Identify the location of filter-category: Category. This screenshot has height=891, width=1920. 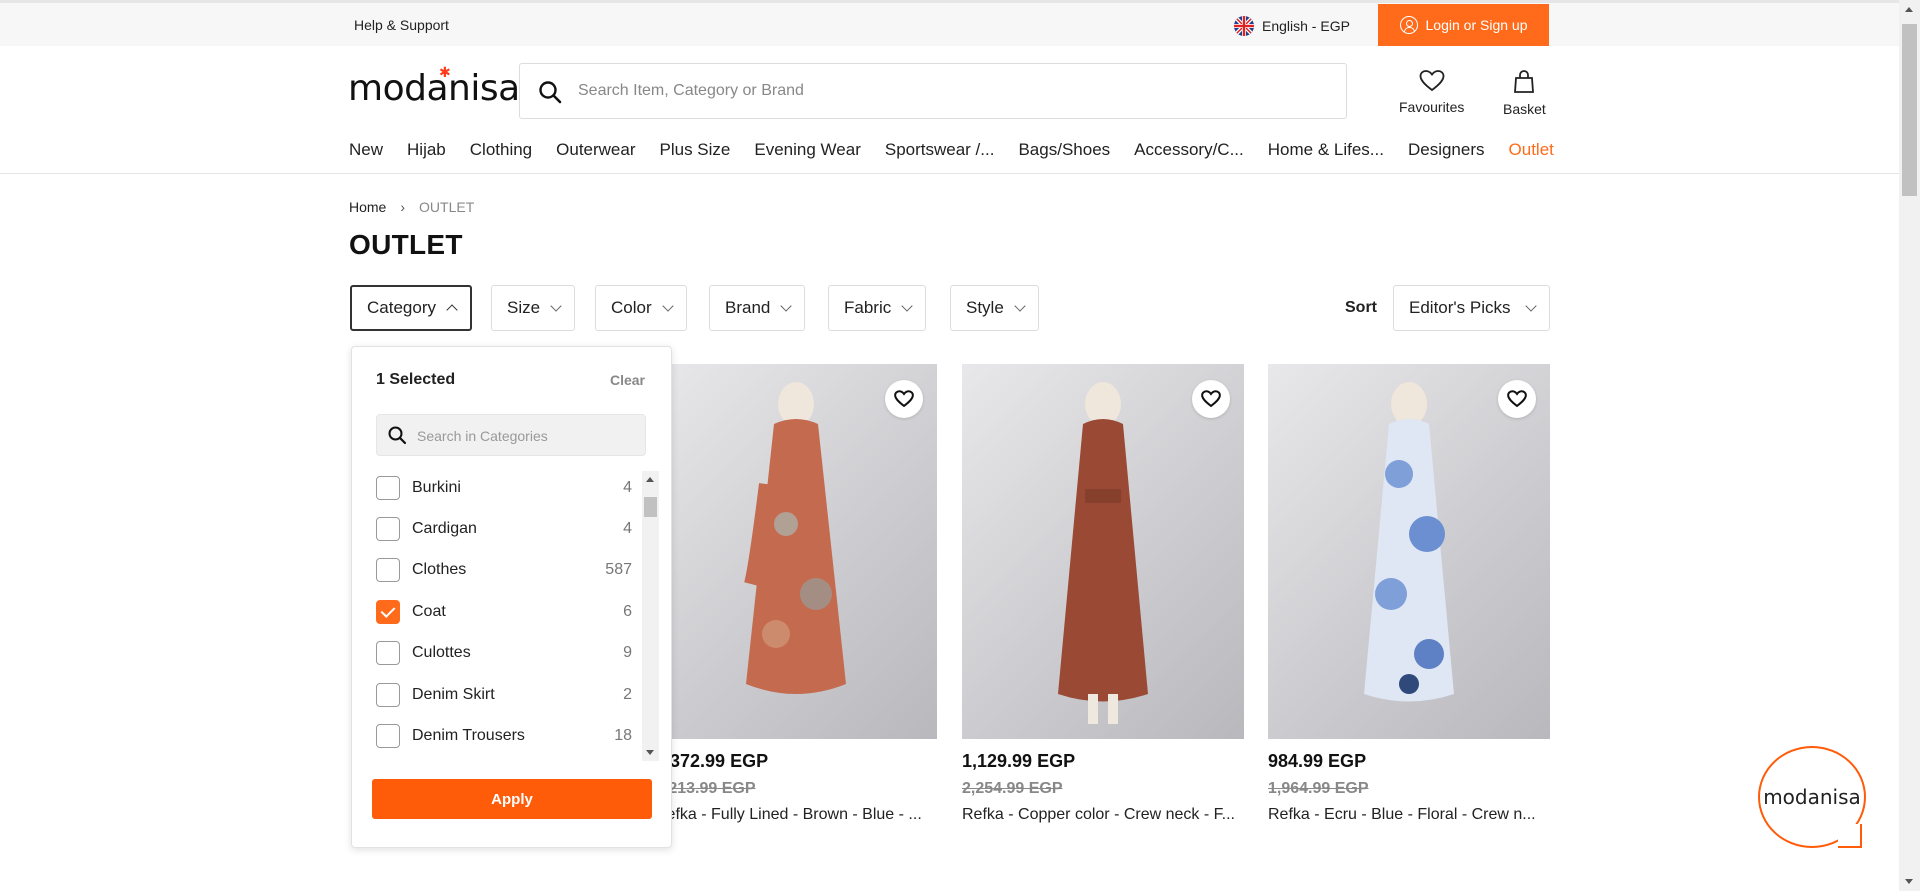
(411, 308).